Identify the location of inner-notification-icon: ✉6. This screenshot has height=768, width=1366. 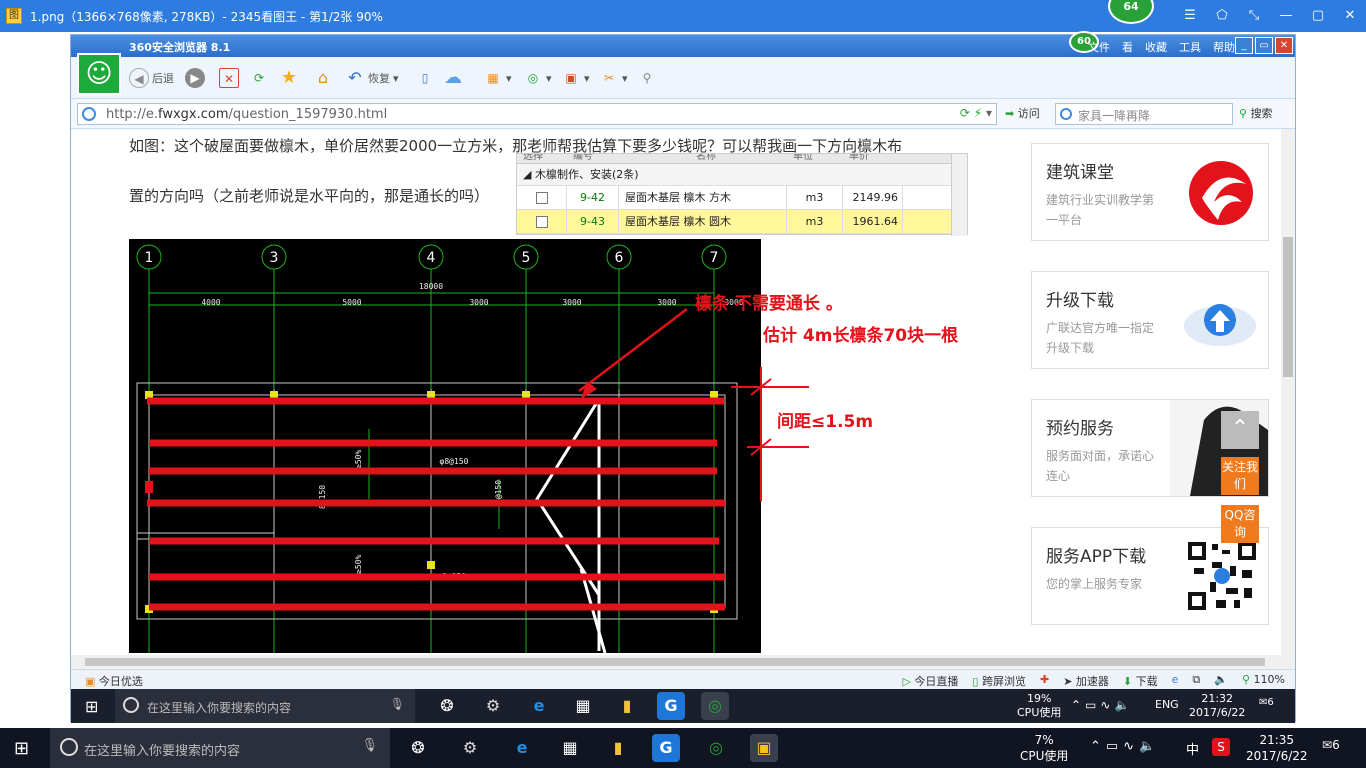
(1266, 702).